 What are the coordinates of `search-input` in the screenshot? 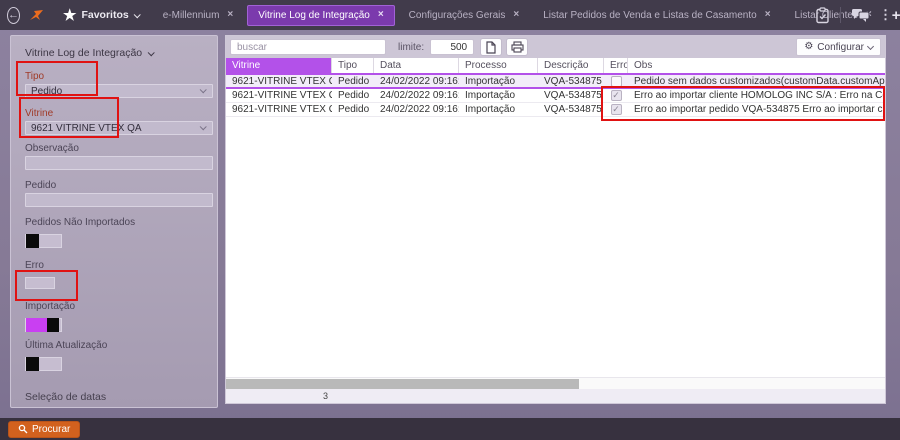 It's located at (308, 47).